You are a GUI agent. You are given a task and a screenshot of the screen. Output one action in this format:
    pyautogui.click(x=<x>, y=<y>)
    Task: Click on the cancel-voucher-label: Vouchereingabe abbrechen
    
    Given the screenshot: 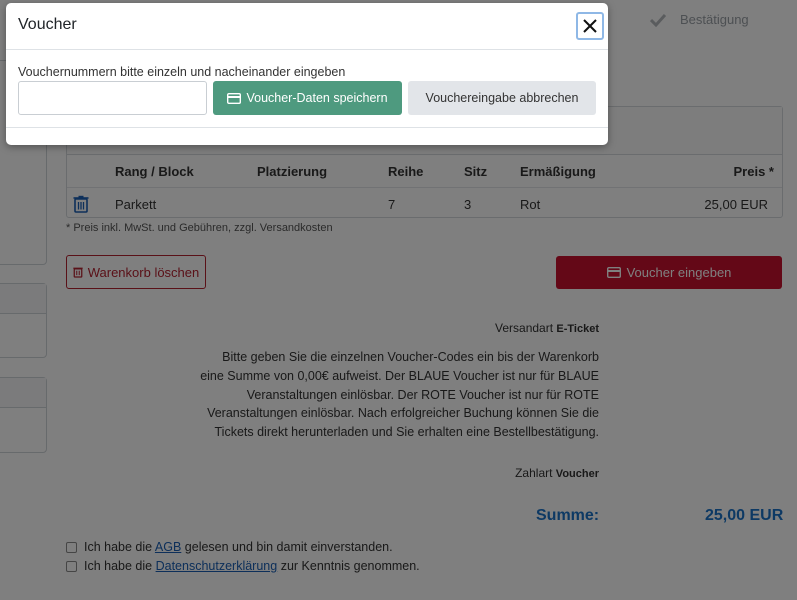 What is the action you would take?
    pyautogui.click(x=502, y=98)
    